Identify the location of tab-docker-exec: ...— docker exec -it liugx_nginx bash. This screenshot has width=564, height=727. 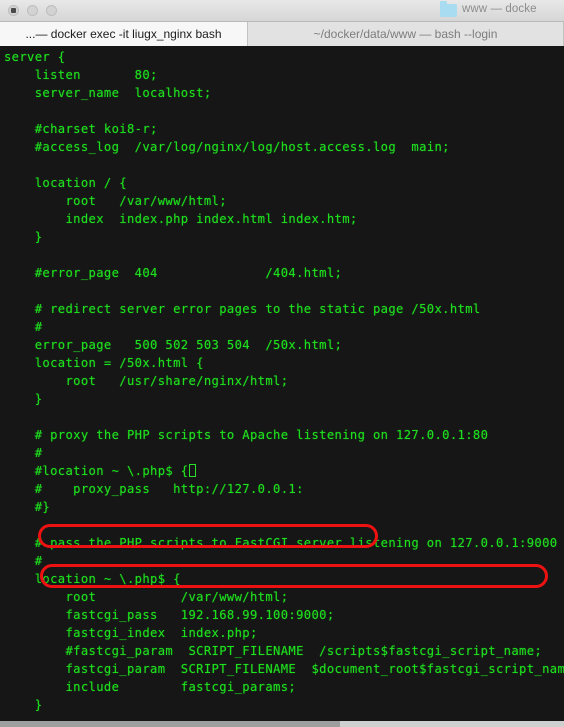
(124, 34).